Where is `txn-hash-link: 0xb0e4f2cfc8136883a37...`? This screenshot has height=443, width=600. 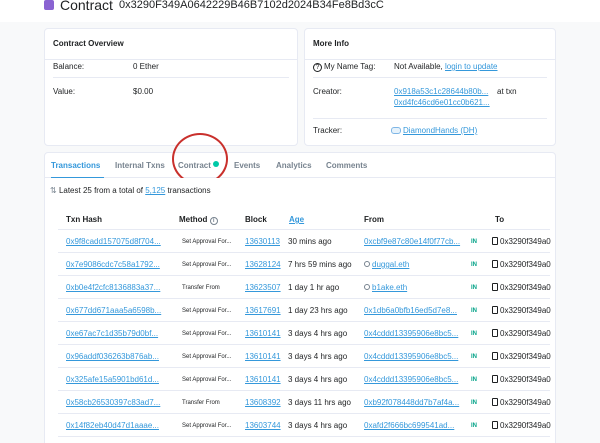
txn-hash-link: 0xb0e4f2cfc8136883a37... is located at coordinates (118, 287).